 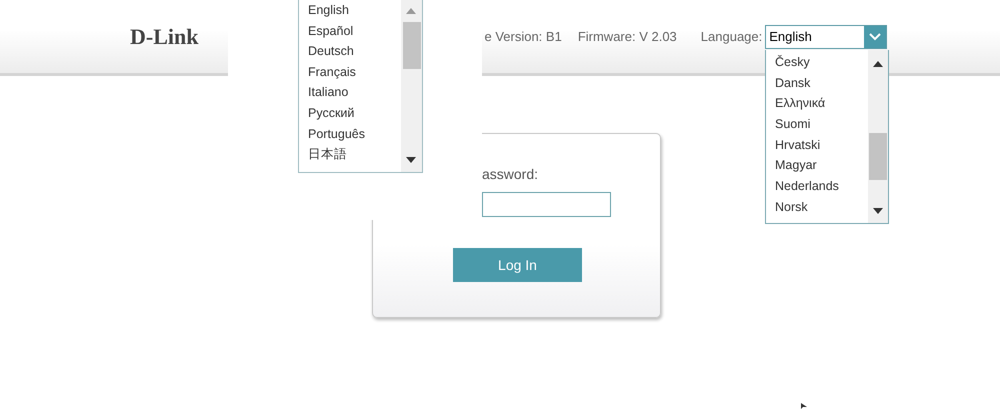 I want to click on language-option: Português, so click(x=350, y=134).